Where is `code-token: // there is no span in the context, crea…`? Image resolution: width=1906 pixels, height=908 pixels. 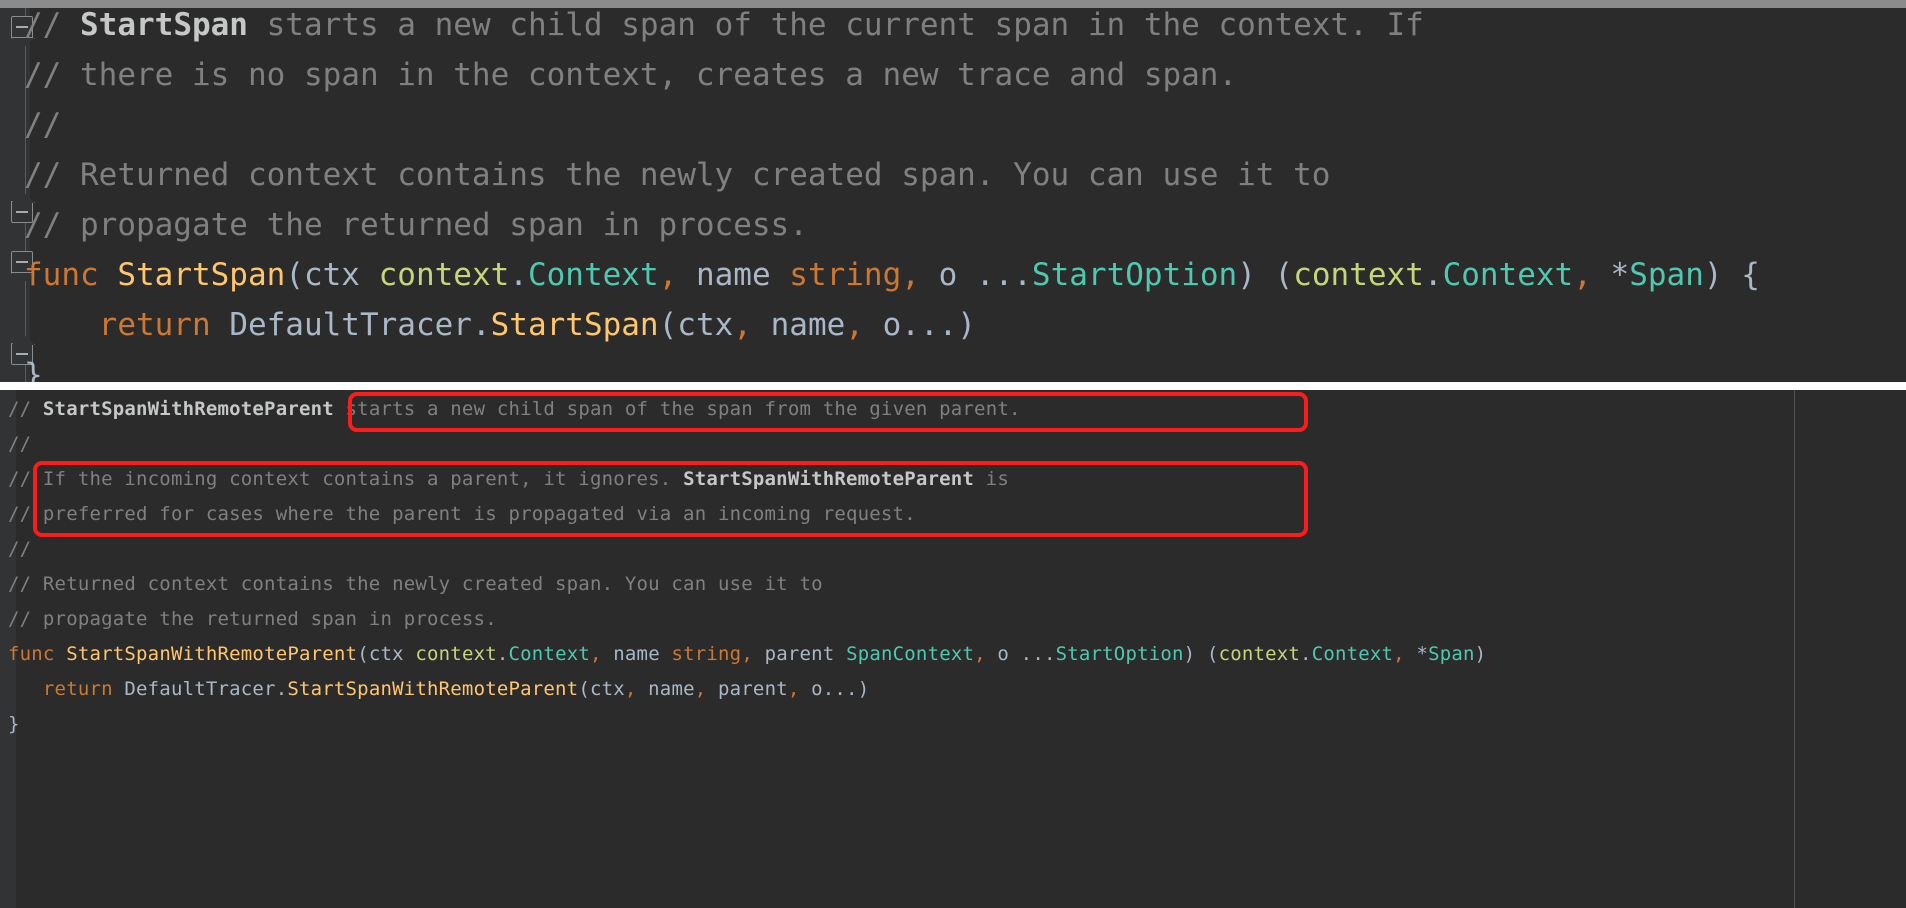 code-token: // there is no span in the context, crea… is located at coordinates (631, 75).